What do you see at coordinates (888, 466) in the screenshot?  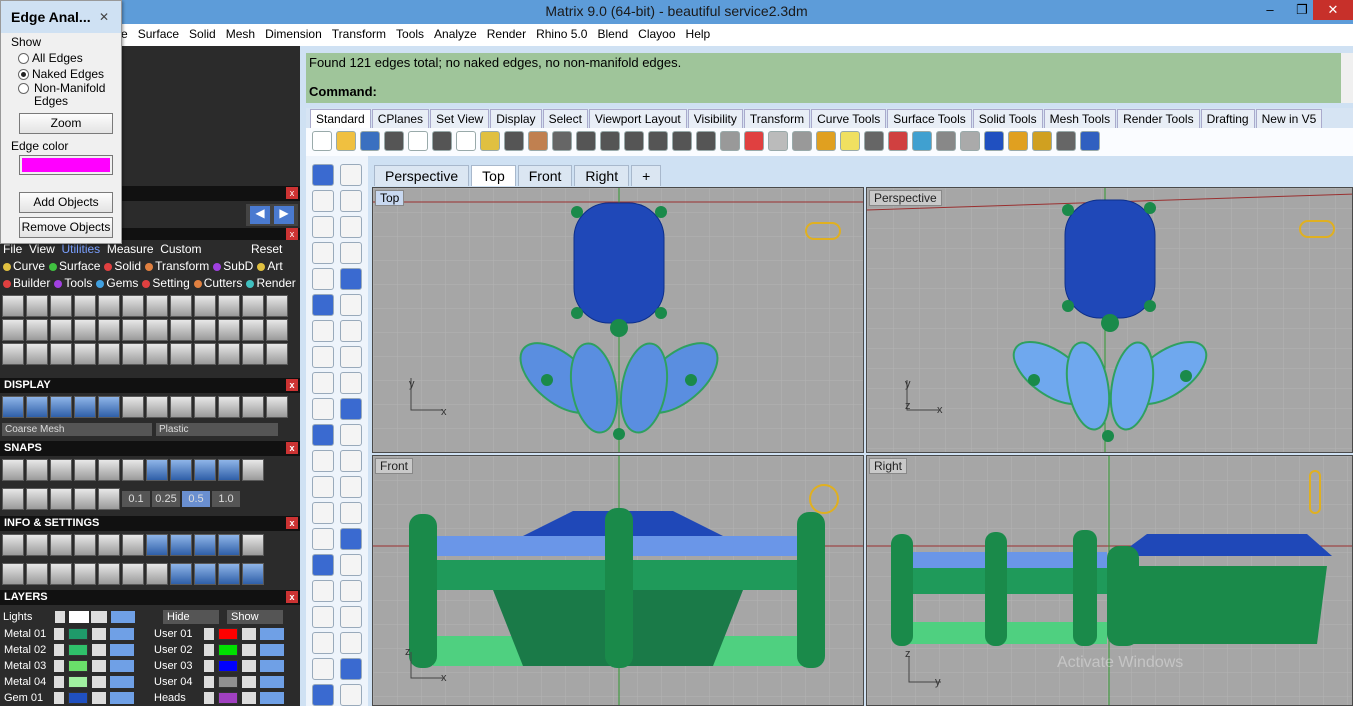 I see `viewport-label-right: Right` at bounding box center [888, 466].